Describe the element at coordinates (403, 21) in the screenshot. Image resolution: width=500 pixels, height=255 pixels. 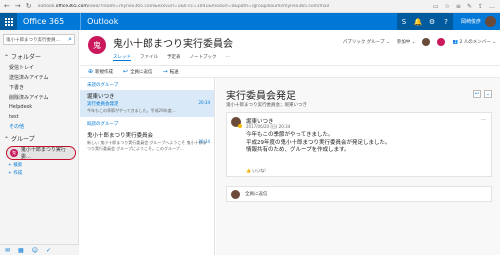
I see `skype-icon: S` at that location.